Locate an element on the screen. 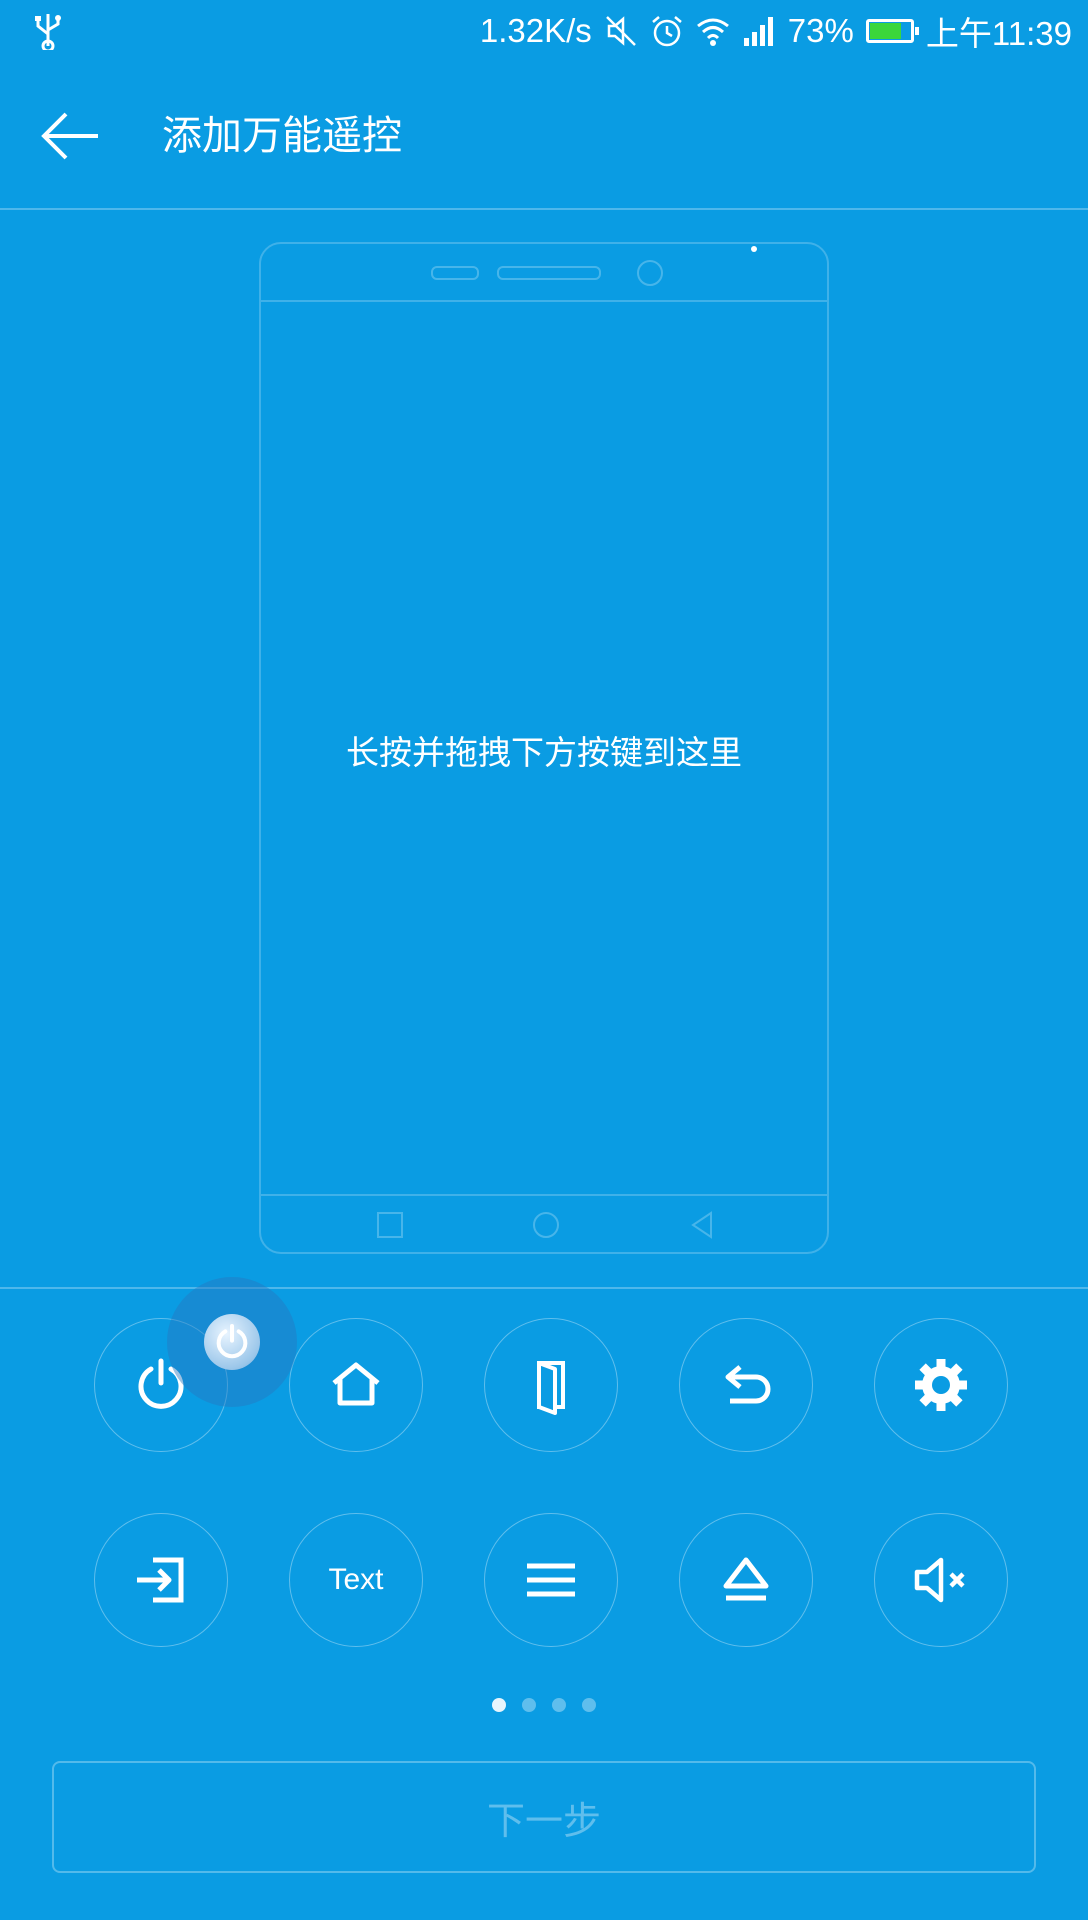  settings-icon is located at coordinates (941, 1385).